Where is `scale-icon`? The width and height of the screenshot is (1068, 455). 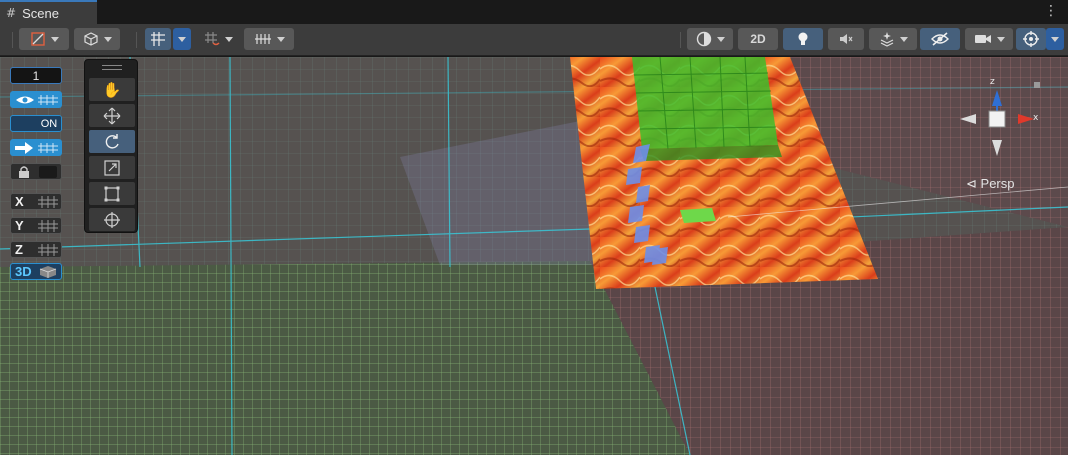
scale-icon is located at coordinates (112, 167).